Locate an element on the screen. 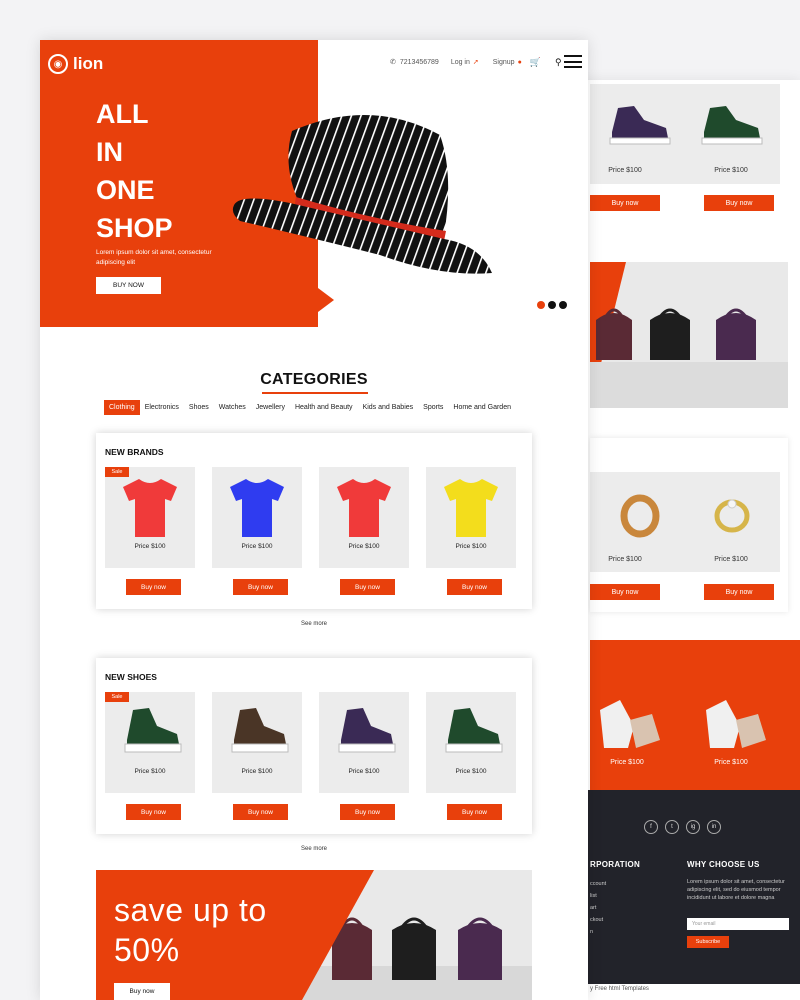  user-icon: ● is located at coordinates (519, 62).